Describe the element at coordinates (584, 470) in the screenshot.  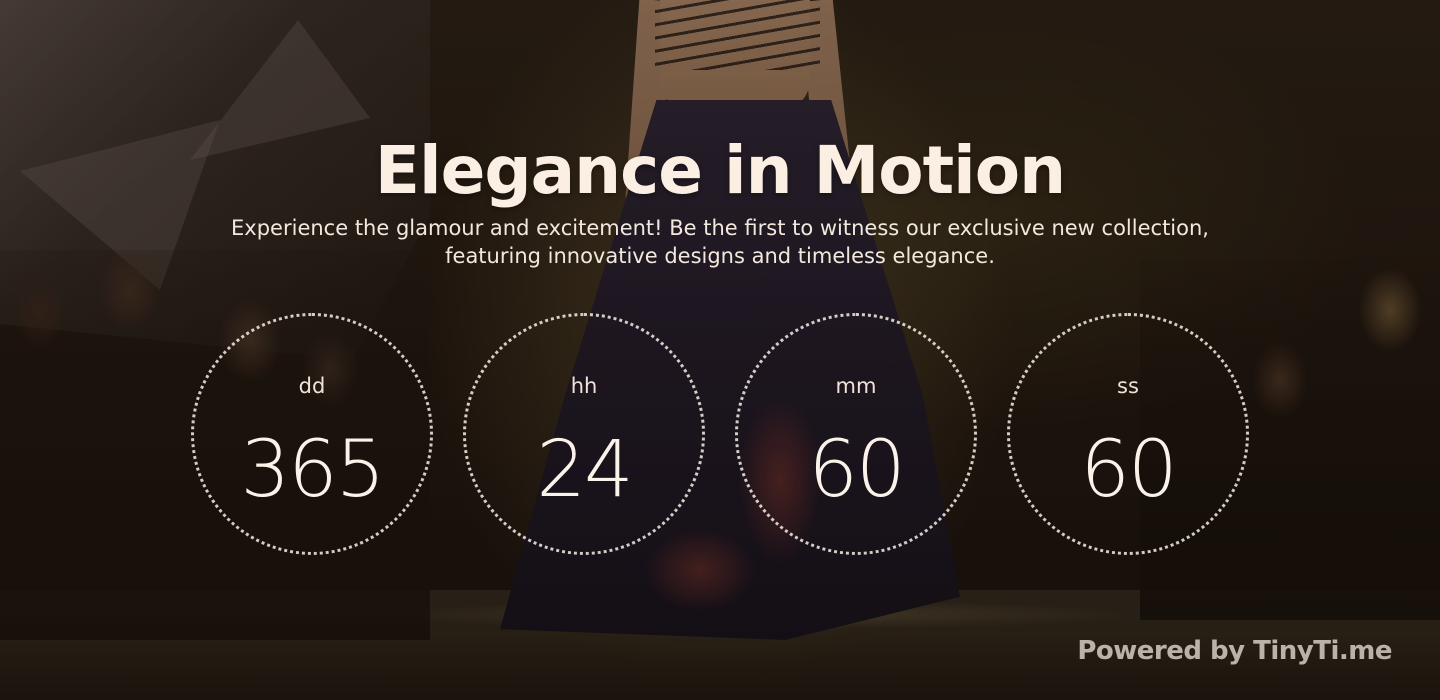
I see `countdown-hours-value: 24` at that location.